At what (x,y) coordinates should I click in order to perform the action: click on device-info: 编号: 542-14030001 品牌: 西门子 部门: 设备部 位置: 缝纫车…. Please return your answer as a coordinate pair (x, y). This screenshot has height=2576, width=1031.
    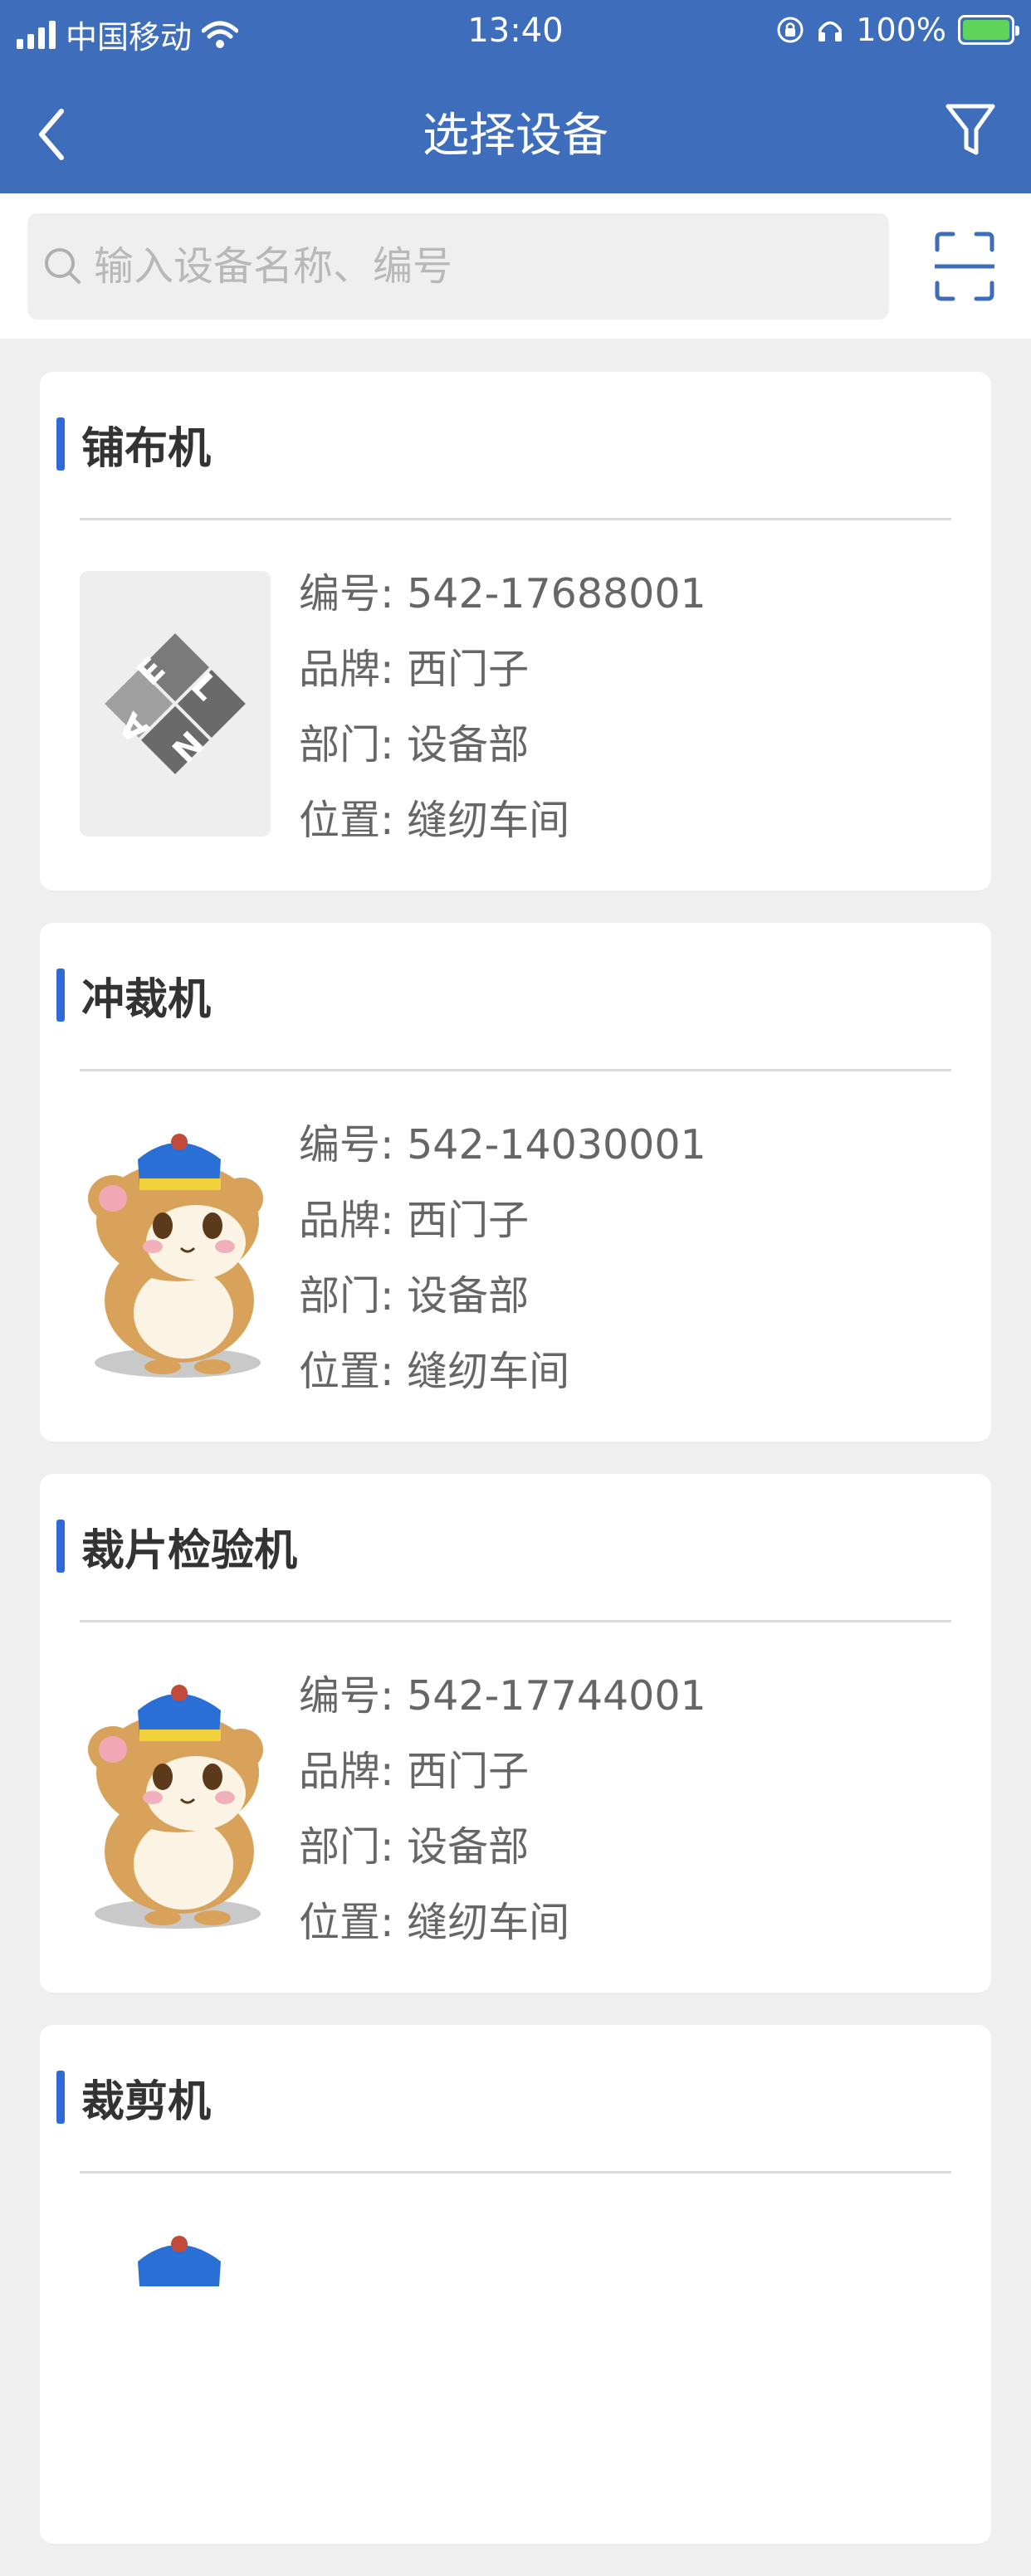
    Looking at the image, I should click on (502, 1258).